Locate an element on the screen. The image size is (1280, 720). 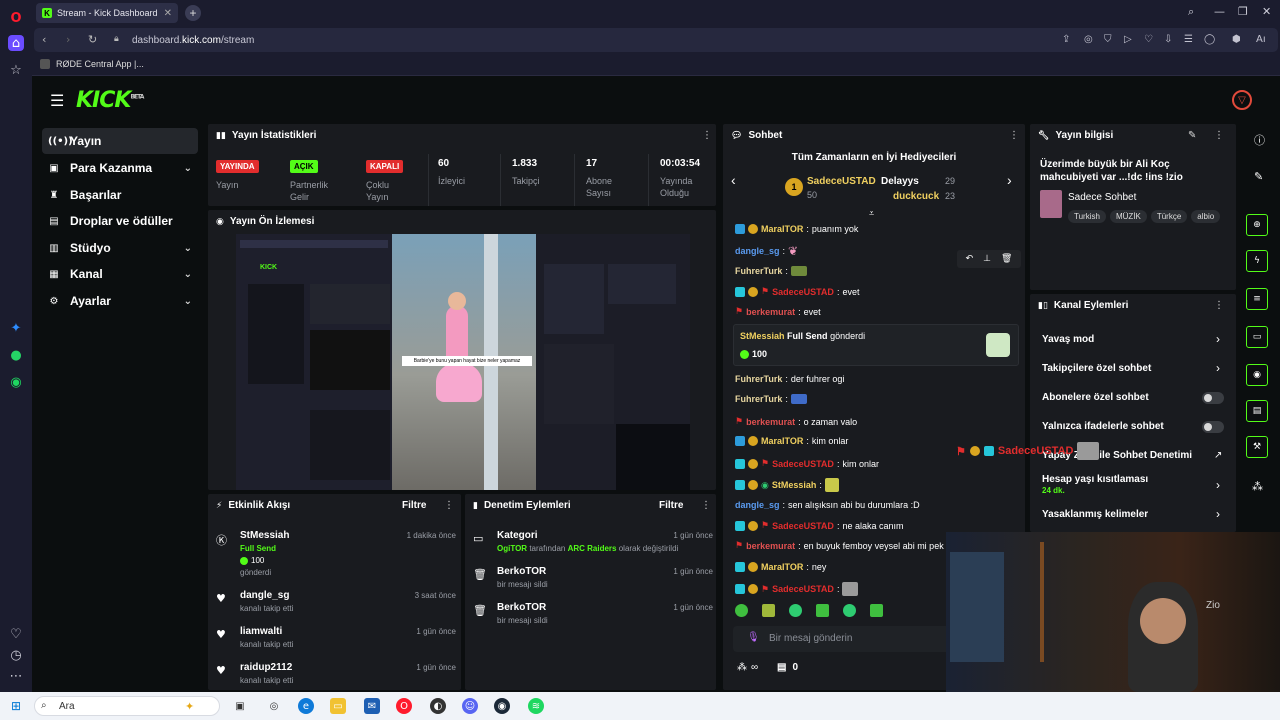
sidebar-item-yayin: ((•)) Yayın is located at coordinates (120, 141).